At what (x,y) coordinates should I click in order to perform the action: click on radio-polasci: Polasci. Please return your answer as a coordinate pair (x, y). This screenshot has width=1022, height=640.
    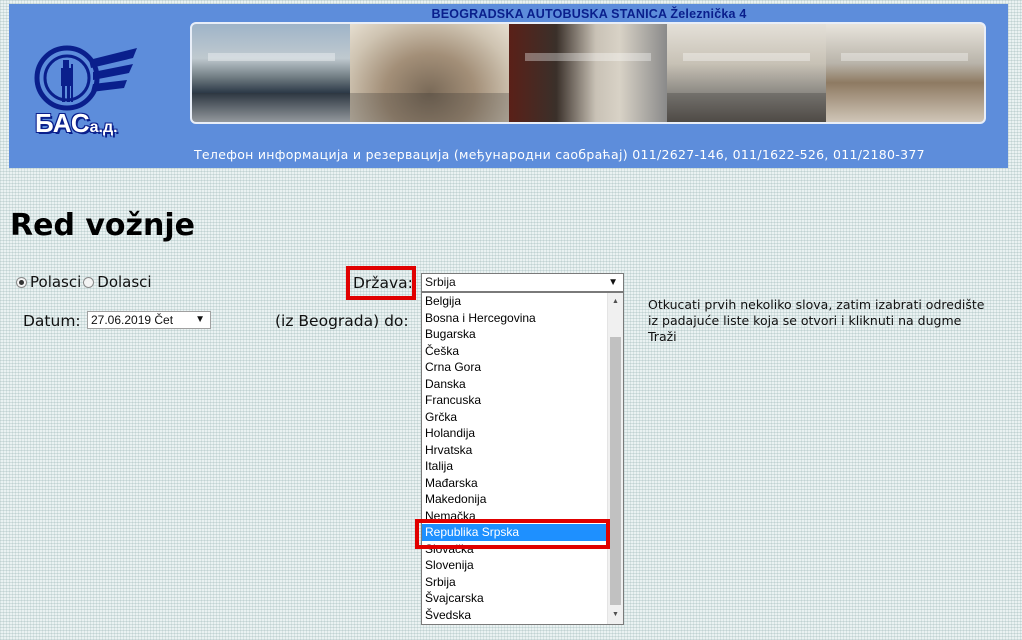
    Looking at the image, I should click on (48, 282).